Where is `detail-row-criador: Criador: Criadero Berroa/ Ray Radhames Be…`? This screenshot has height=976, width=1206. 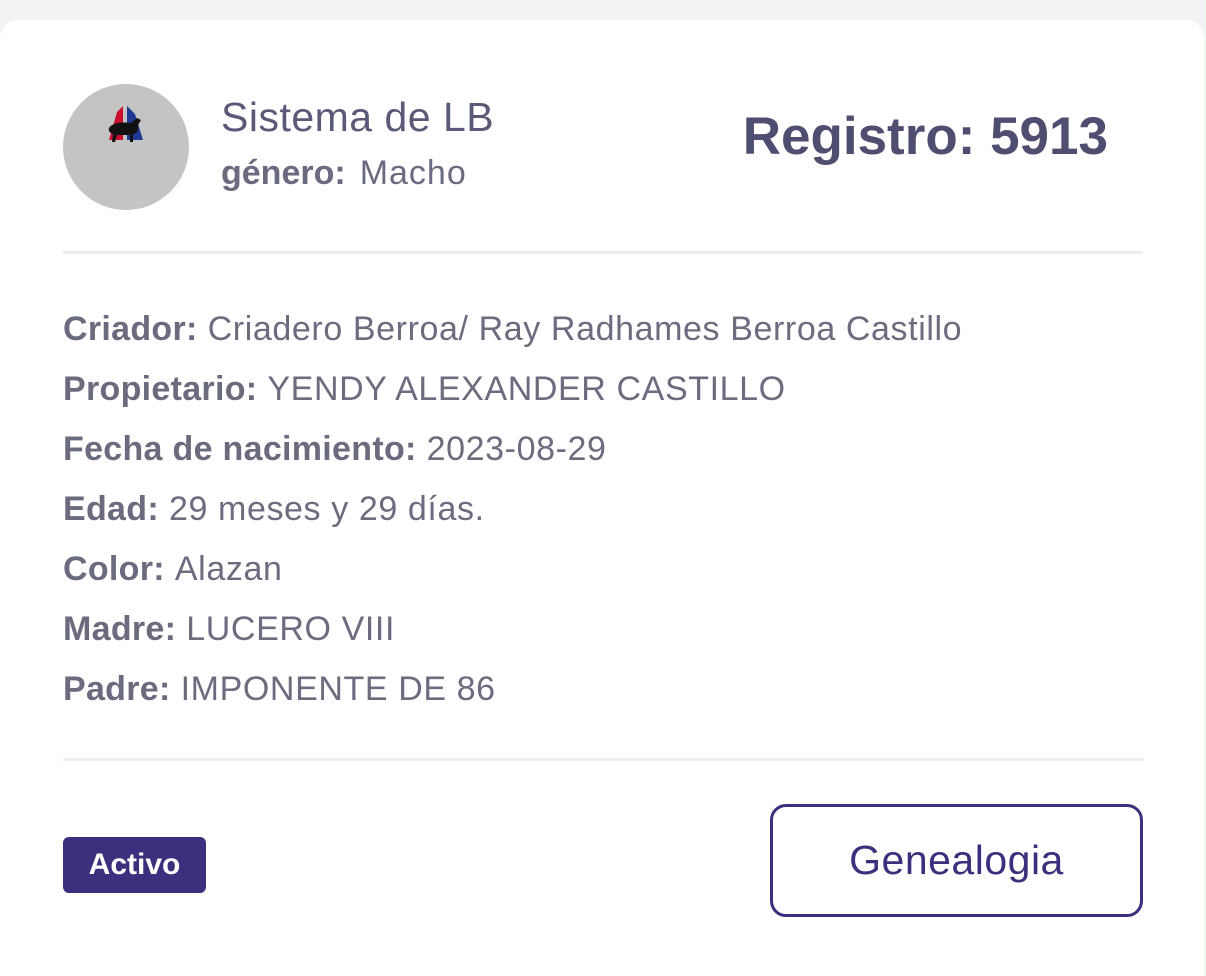 detail-row-criador: Criador: Criadero Berroa/ Ray Radhames Be… is located at coordinates (512, 334).